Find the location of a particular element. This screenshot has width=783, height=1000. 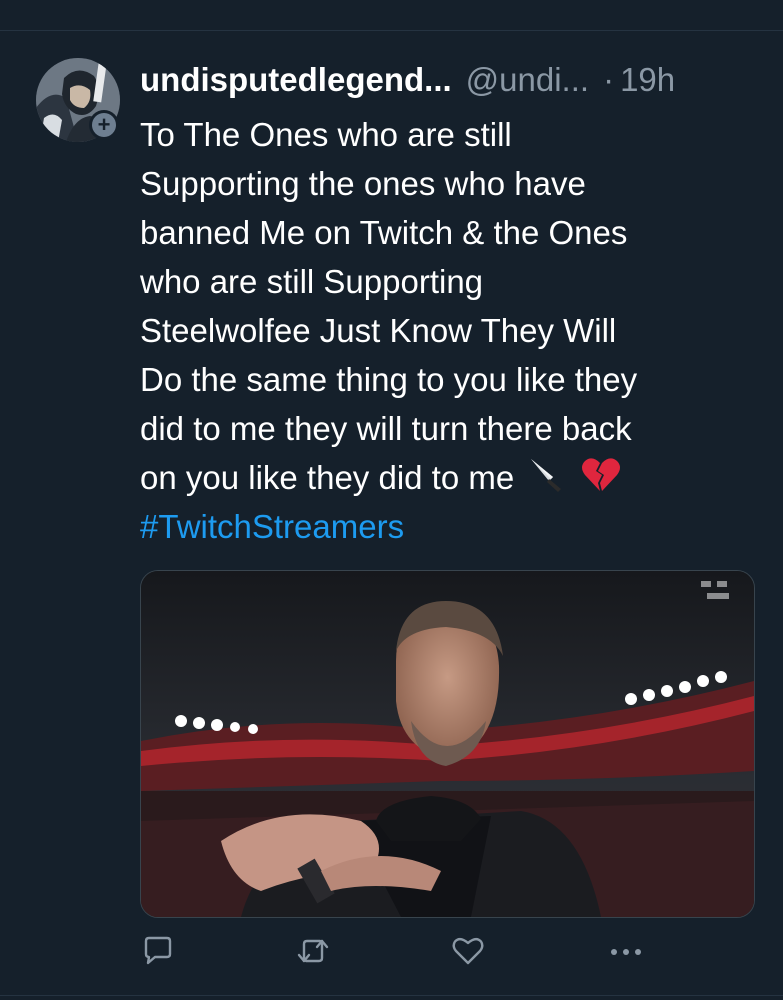

top-divider is located at coordinates (391, 30).